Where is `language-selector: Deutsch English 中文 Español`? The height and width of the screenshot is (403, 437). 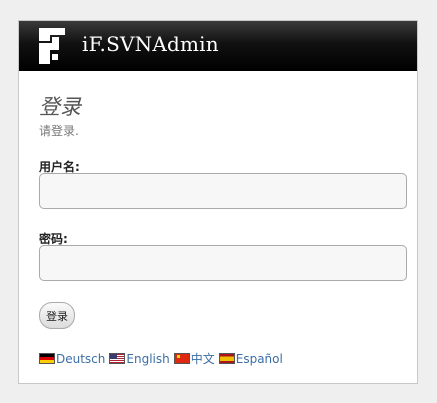 language-selector: Deutsch English 中文 Español is located at coordinates (163, 358).